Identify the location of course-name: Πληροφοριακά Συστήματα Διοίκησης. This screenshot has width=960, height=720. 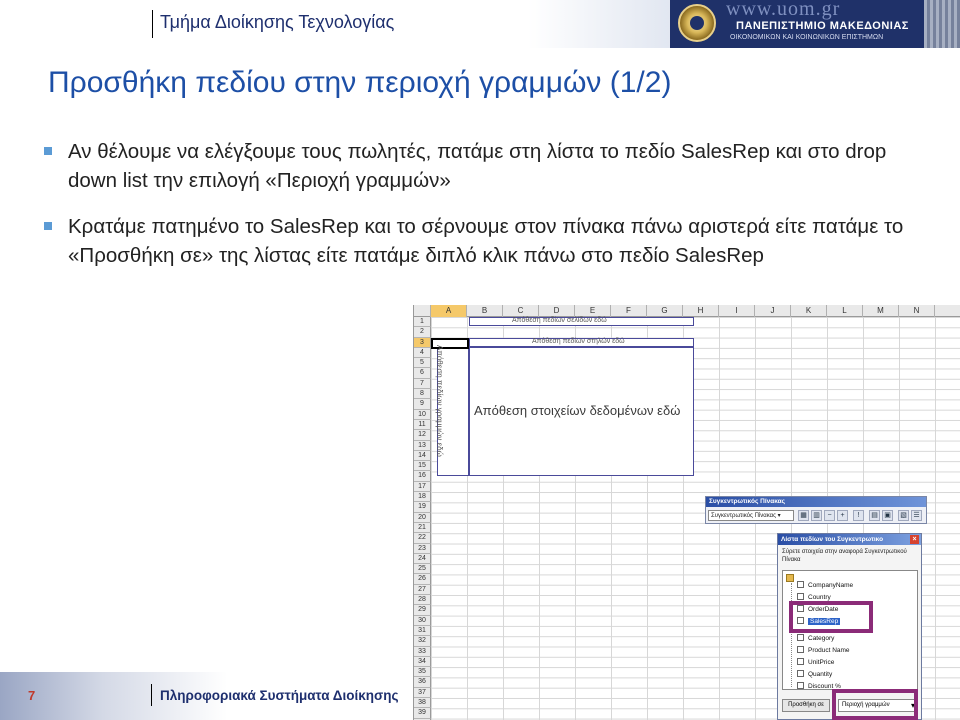
(279, 695).